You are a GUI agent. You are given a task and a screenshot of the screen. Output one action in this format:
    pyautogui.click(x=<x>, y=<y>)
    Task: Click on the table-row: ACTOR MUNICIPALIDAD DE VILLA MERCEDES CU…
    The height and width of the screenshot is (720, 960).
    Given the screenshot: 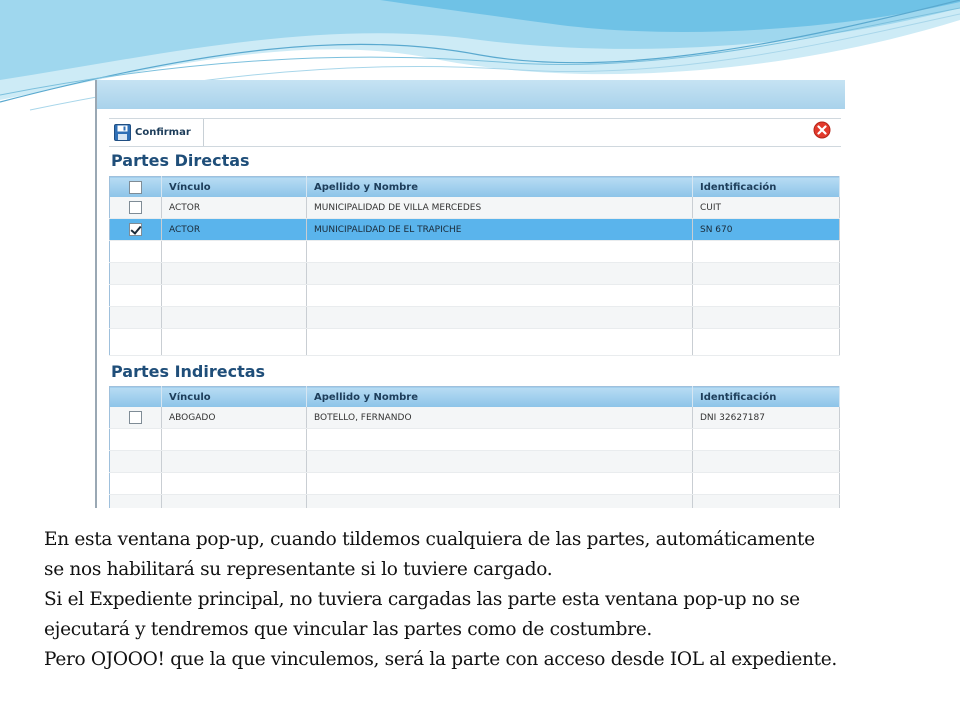 What is the action you would take?
    pyautogui.click(x=474, y=208)
    